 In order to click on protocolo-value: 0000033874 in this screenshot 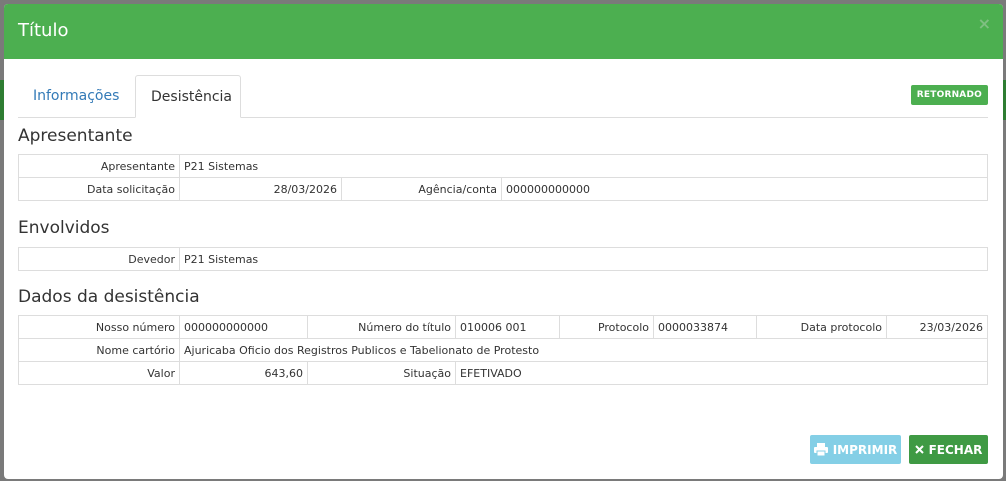, I will do `click(705, 327)`.